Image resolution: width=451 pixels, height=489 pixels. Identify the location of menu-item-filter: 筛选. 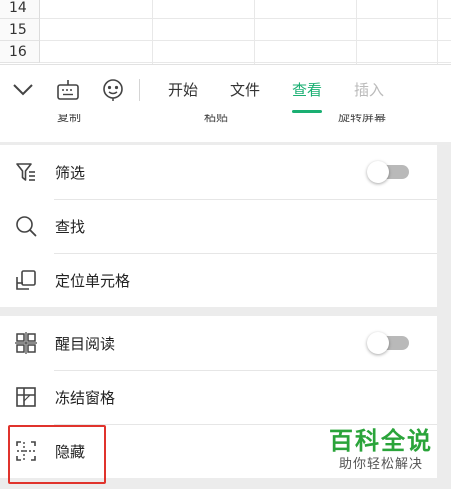
(218, 172).